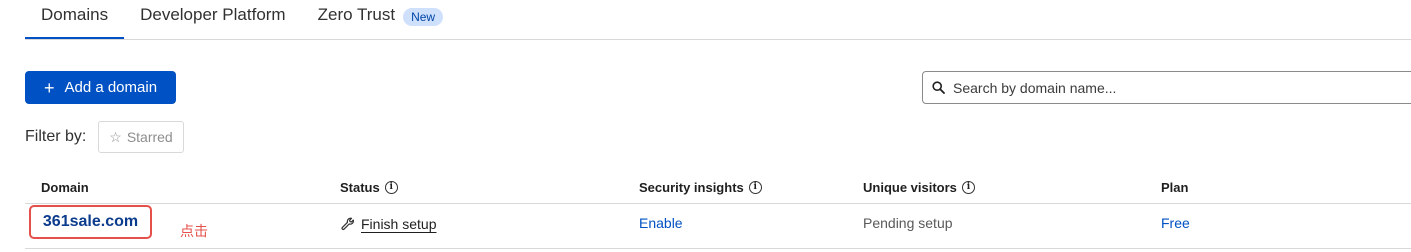 This screenshot has width=1411, height=252. What do you see at coordinates (398, 224) in the screenshot?
I see `finish-setup-link: Finish setup` at bounding box center [398, 224].